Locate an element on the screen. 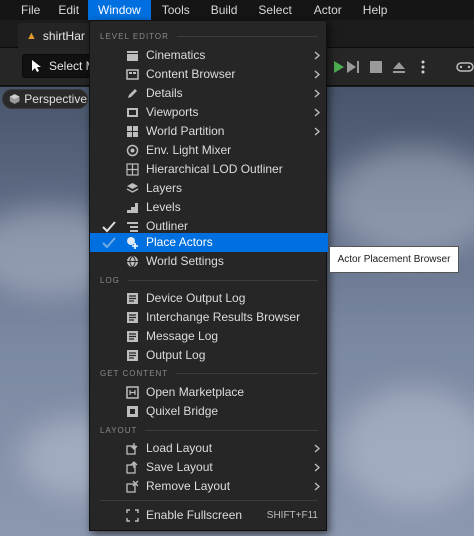 This screenshot has width=474, height=536. skip-button is located at coordinates (353, 67).